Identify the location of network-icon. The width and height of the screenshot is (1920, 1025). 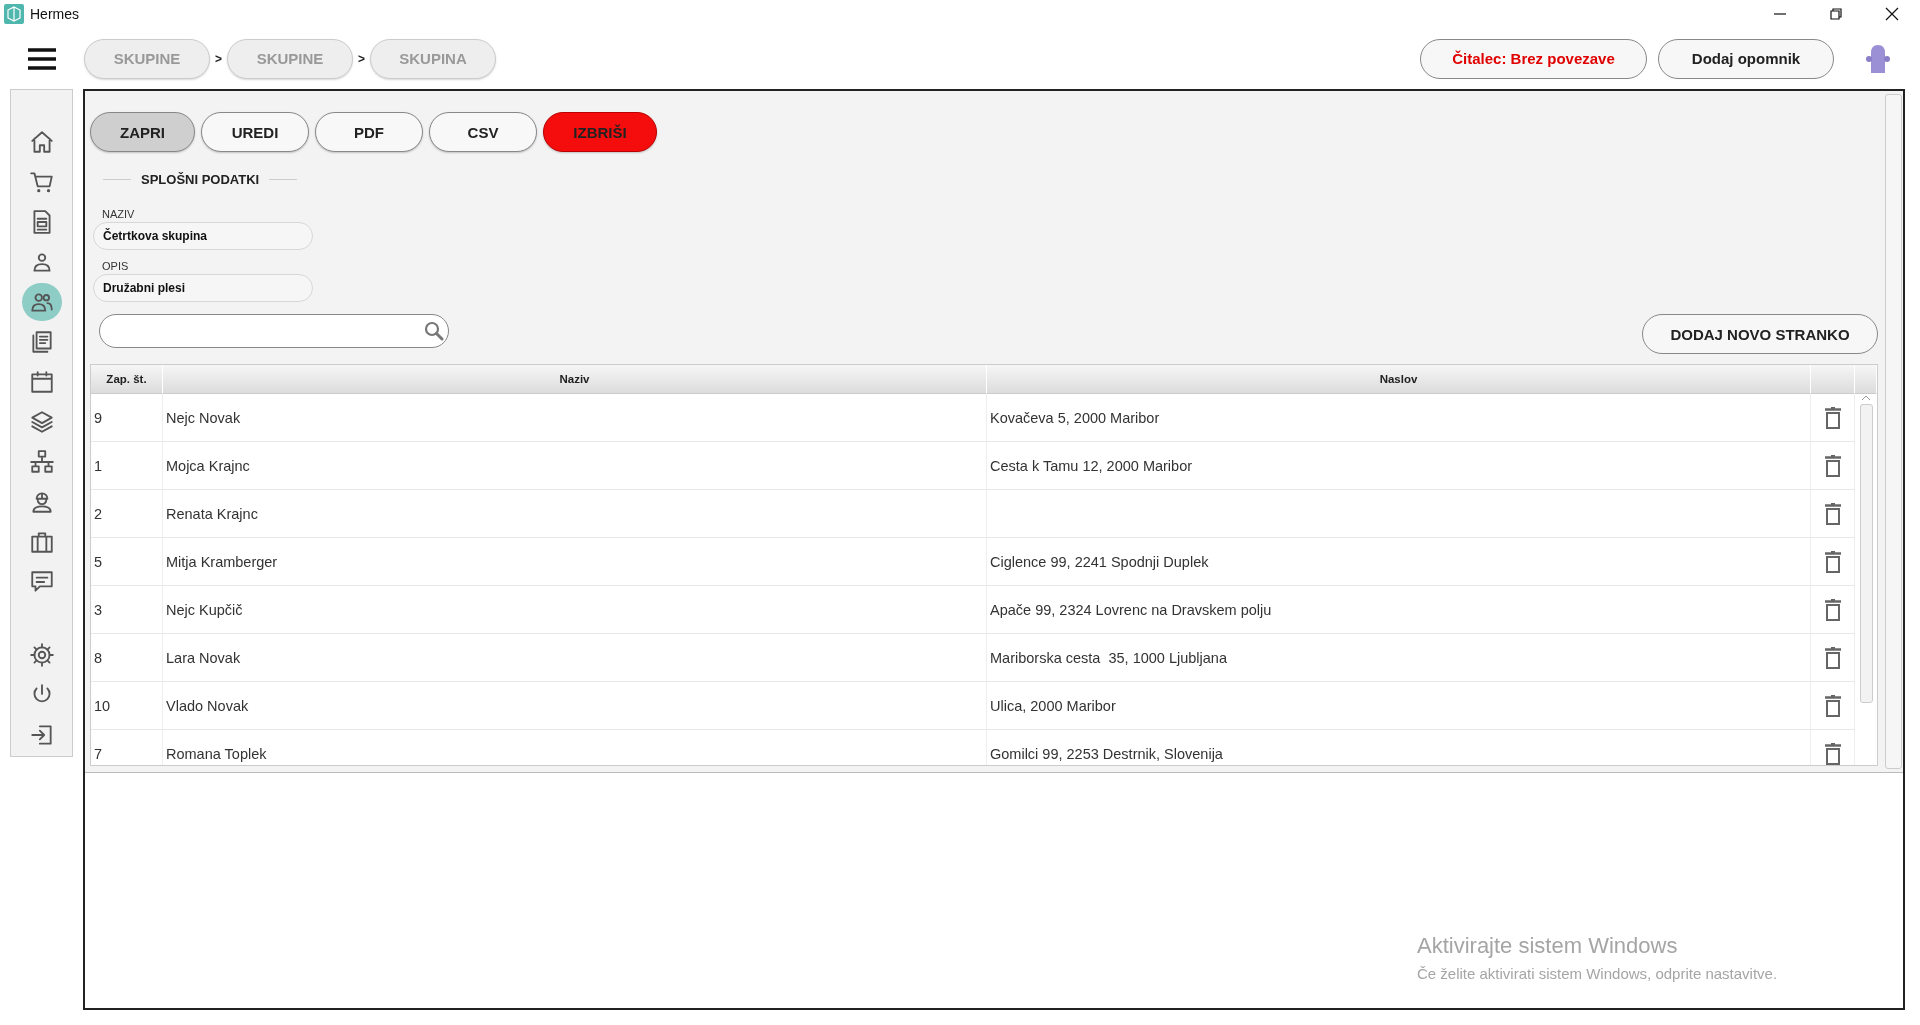
(41, 462).